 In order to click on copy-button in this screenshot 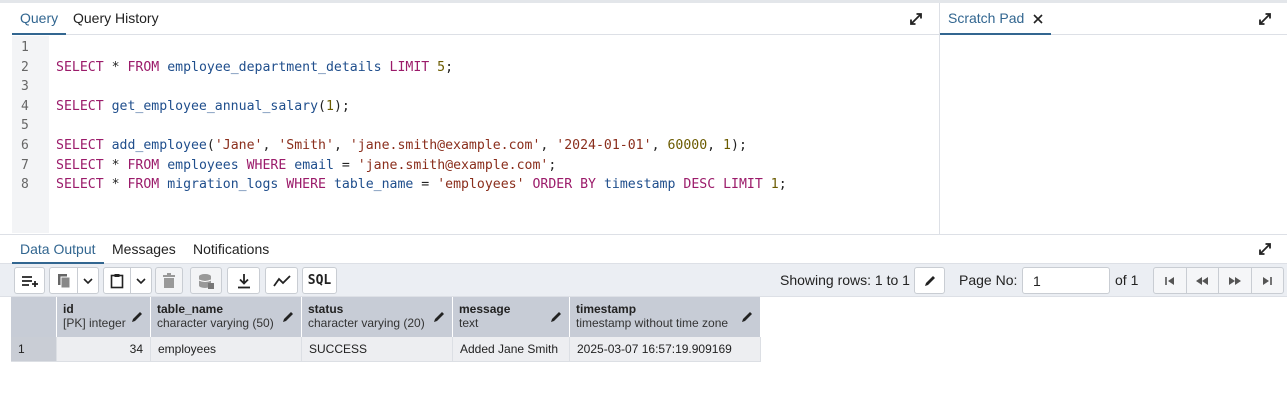, I will do `click(74, 280)`.